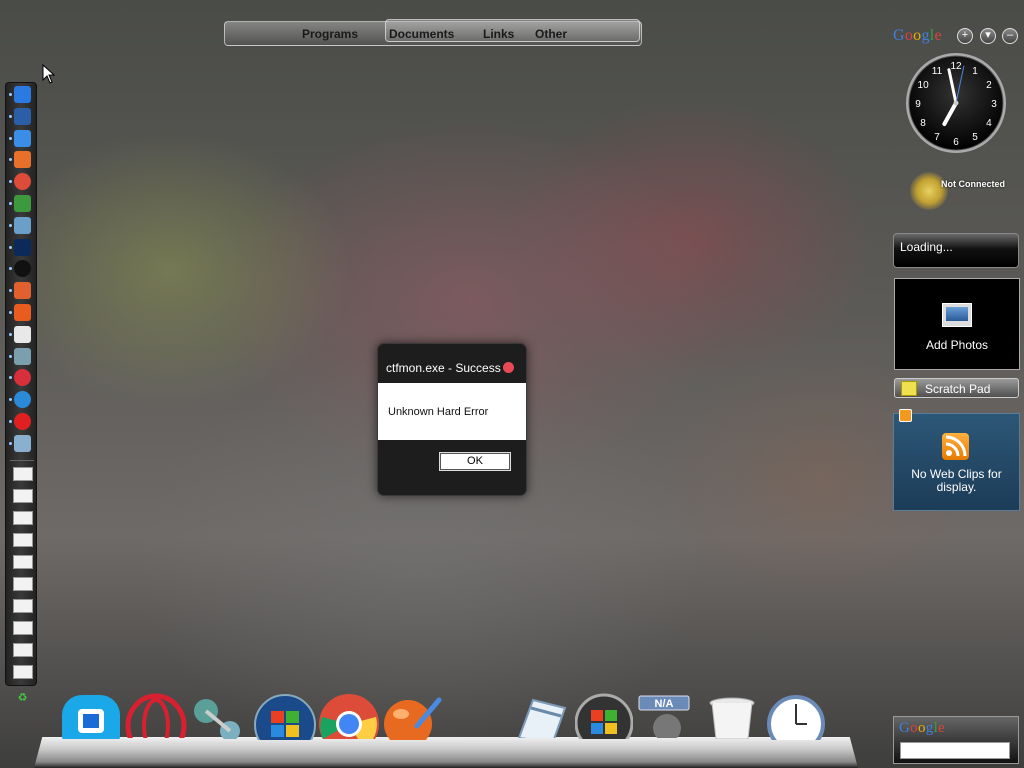 The height and width of the screenshot is (768, 1024). I want to click on bottom-dock-shelf, so click(446, 752).